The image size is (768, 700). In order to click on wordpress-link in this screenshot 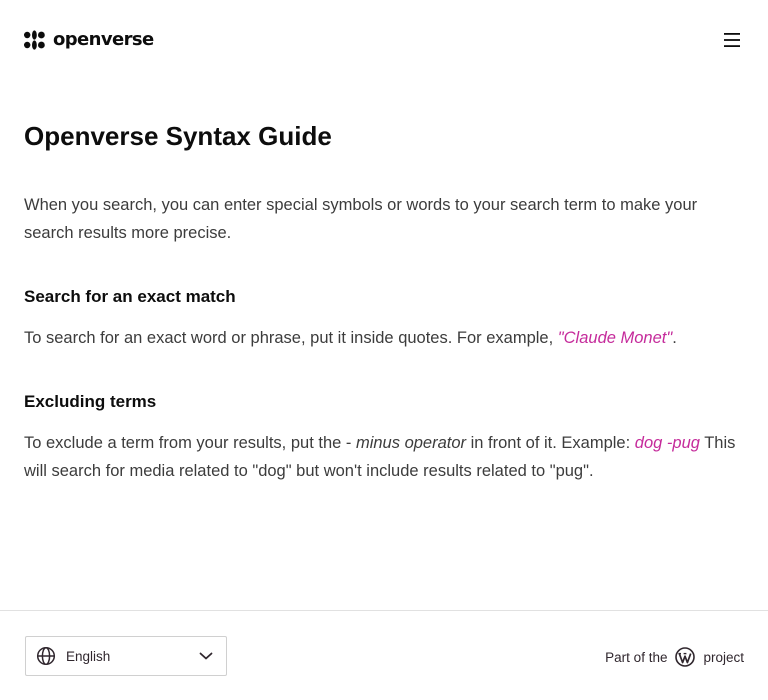, I will do `click(685, 657)`.